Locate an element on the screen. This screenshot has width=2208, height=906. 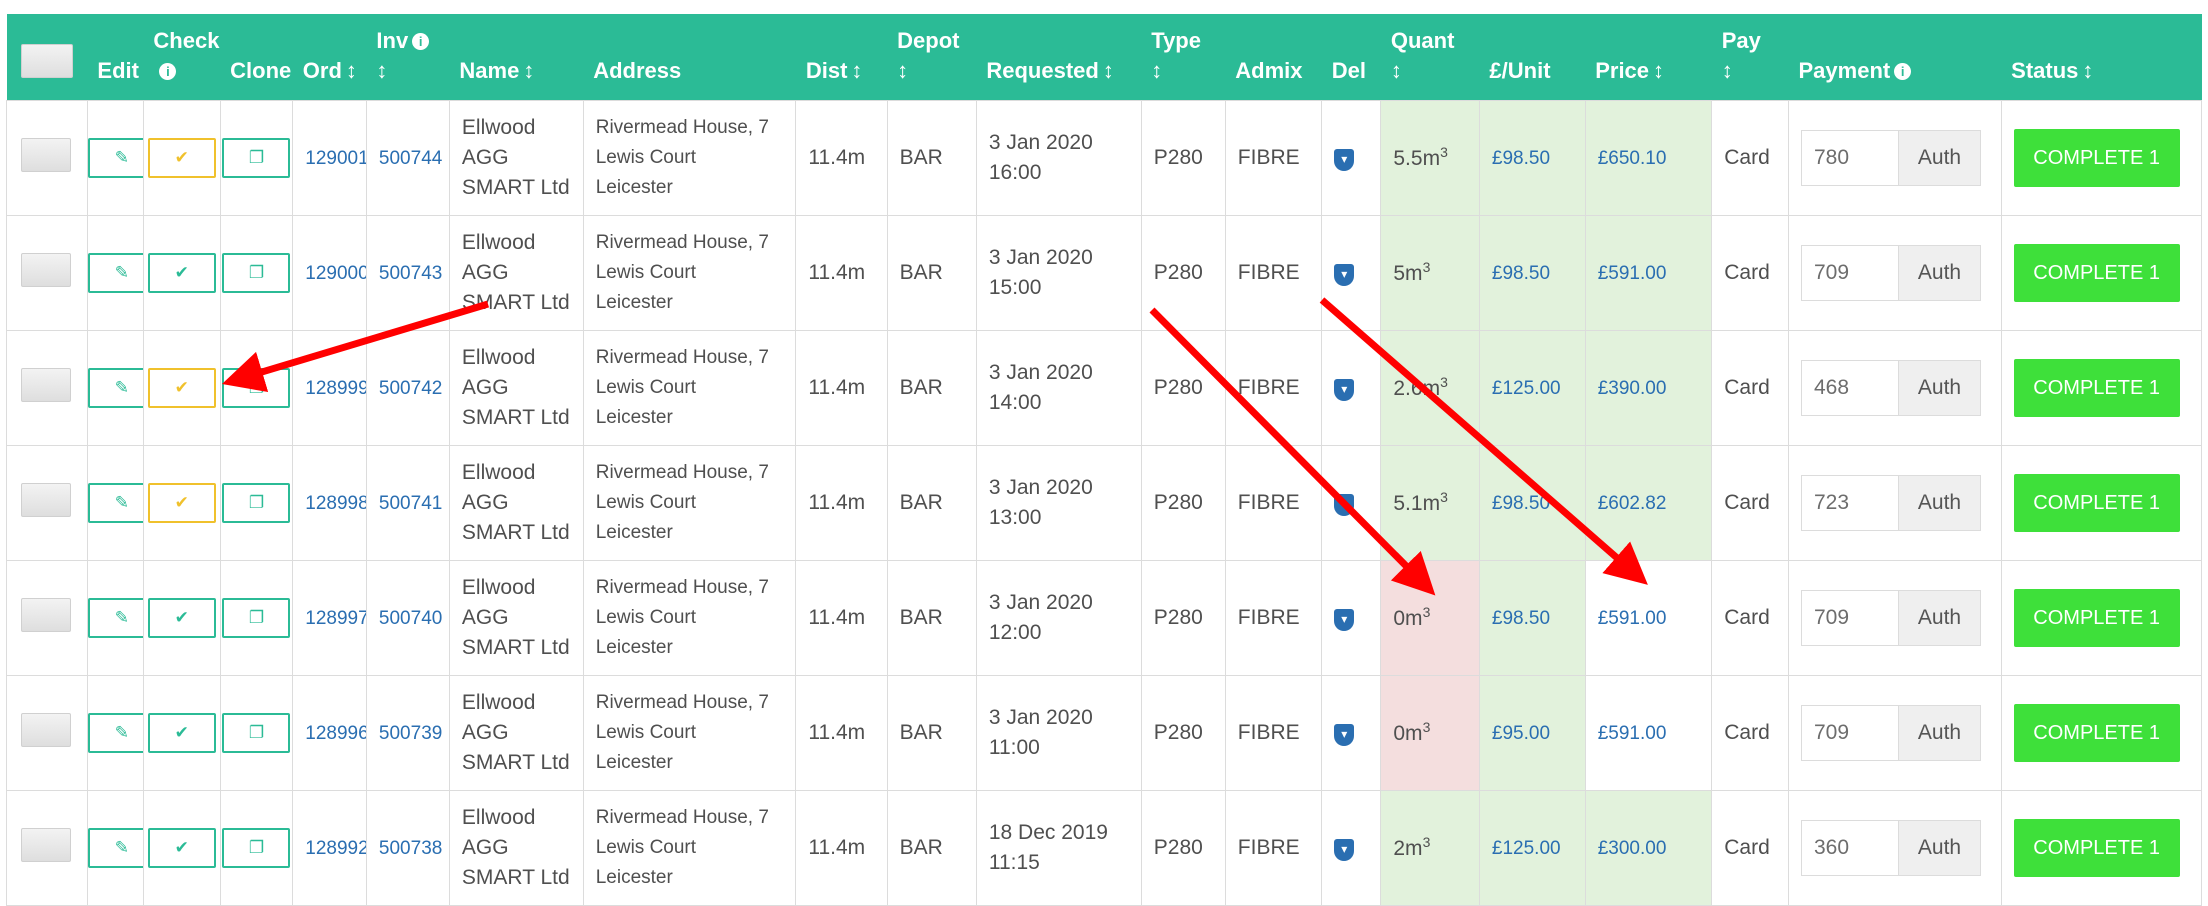
invoice-link: 500743 is located at coordinates (410, 273).